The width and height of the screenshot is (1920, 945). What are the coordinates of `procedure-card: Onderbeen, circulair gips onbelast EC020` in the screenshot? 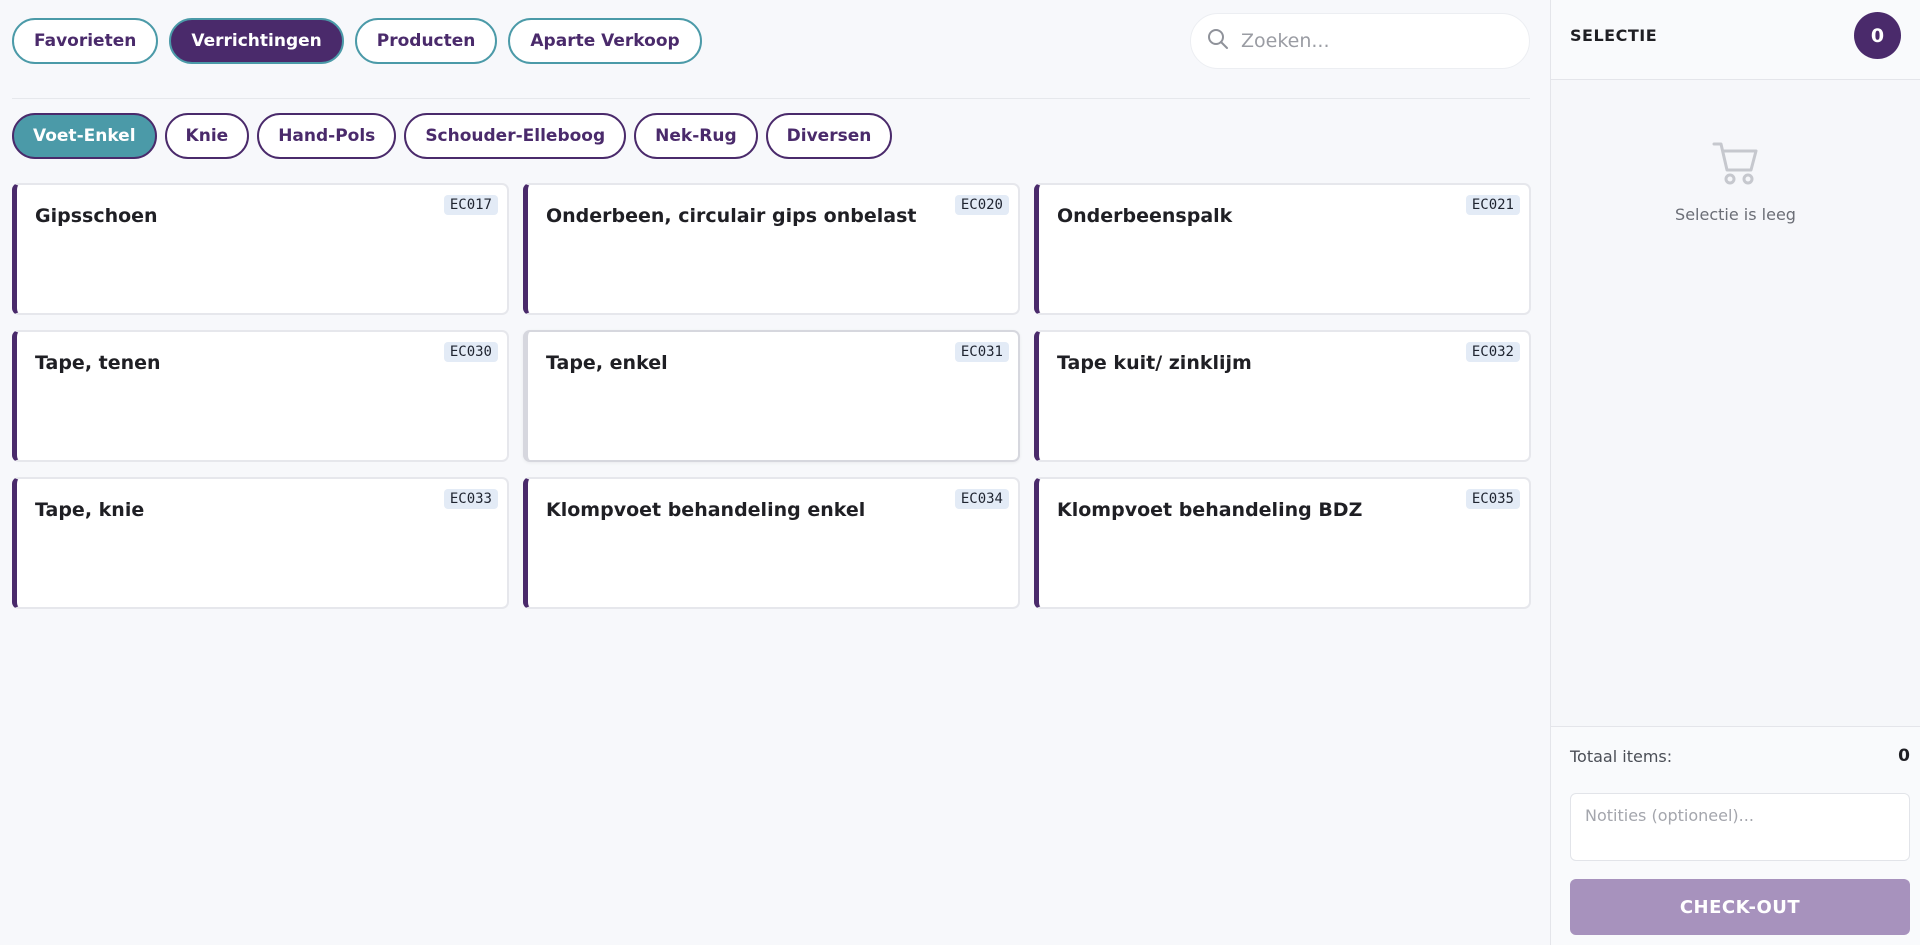 It's located at (771, 249).